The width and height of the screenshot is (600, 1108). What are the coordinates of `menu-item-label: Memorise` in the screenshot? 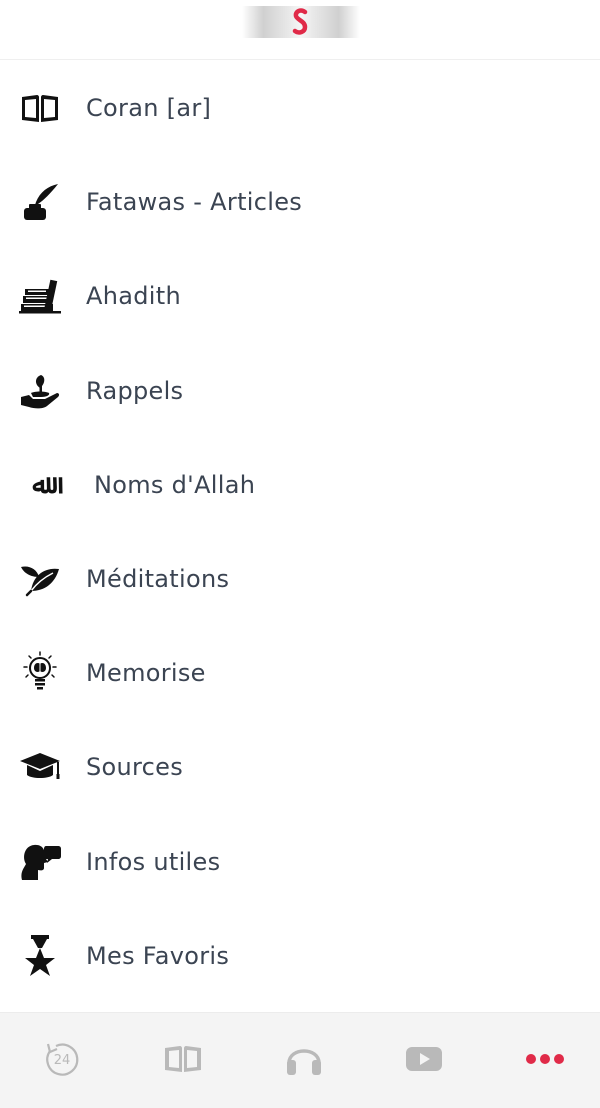 It's located at (146, 673).